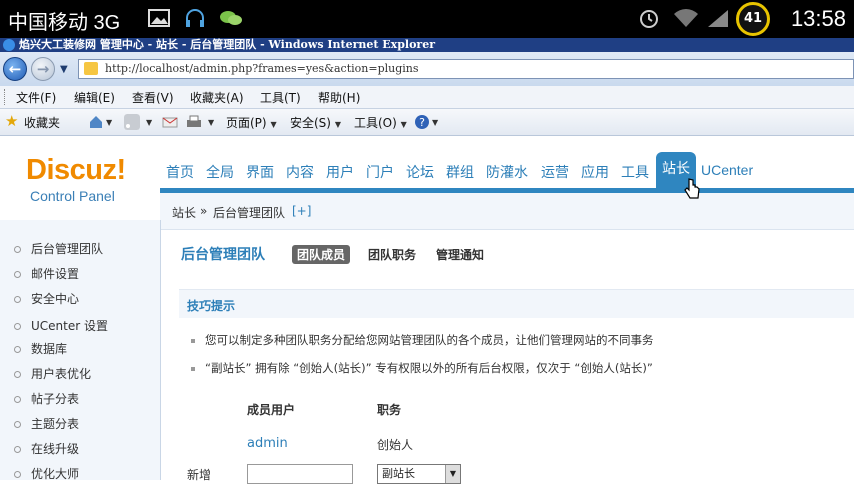 The image size is (854, 484). What do you see at coordinates (55, 399) in the screenshot?
I see `sidebar-item-label: 帖子分表` at bounding box center [55, 399].